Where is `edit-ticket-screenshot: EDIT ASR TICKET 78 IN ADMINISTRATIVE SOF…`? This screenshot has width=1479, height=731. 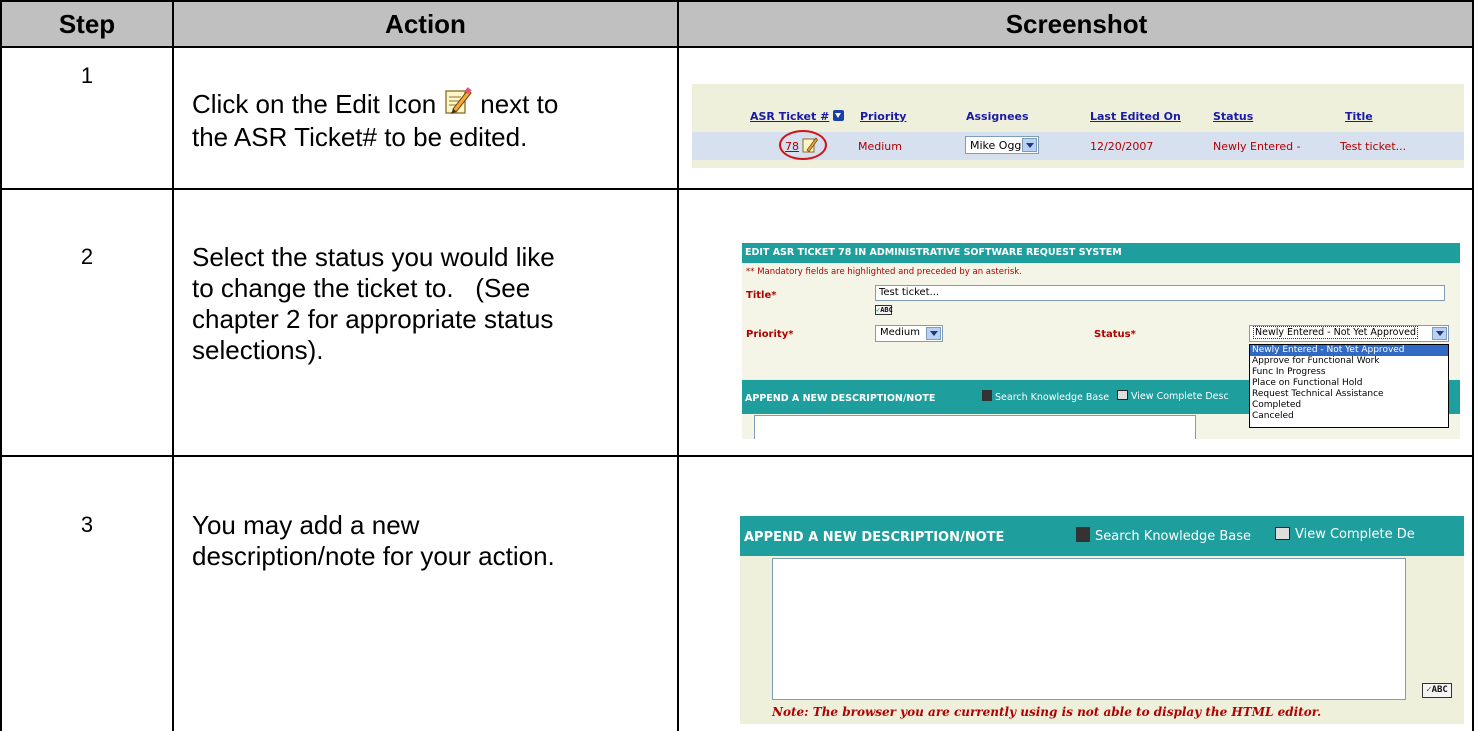 edit-ticket-screenshot: EDIT ASR TICKET 78 IN ADMINISTRATIVE SOF… is located at coordinates (1101, 341).